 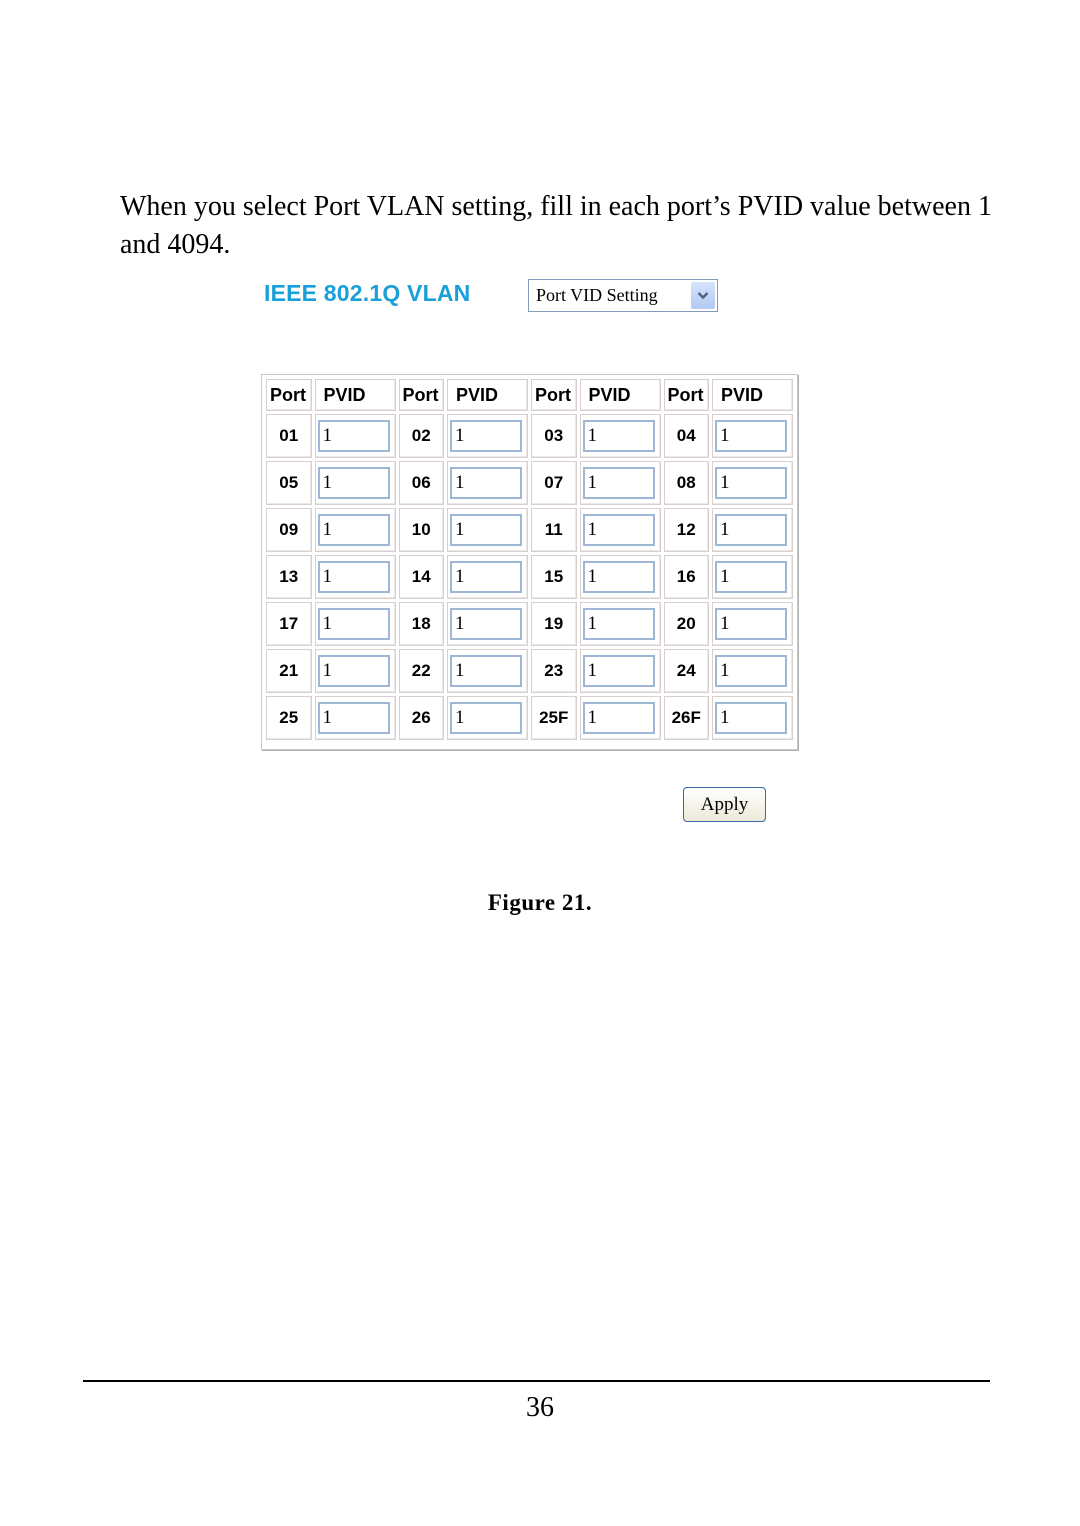 I want to click on port-number: 14, so click(x=421, y=577).